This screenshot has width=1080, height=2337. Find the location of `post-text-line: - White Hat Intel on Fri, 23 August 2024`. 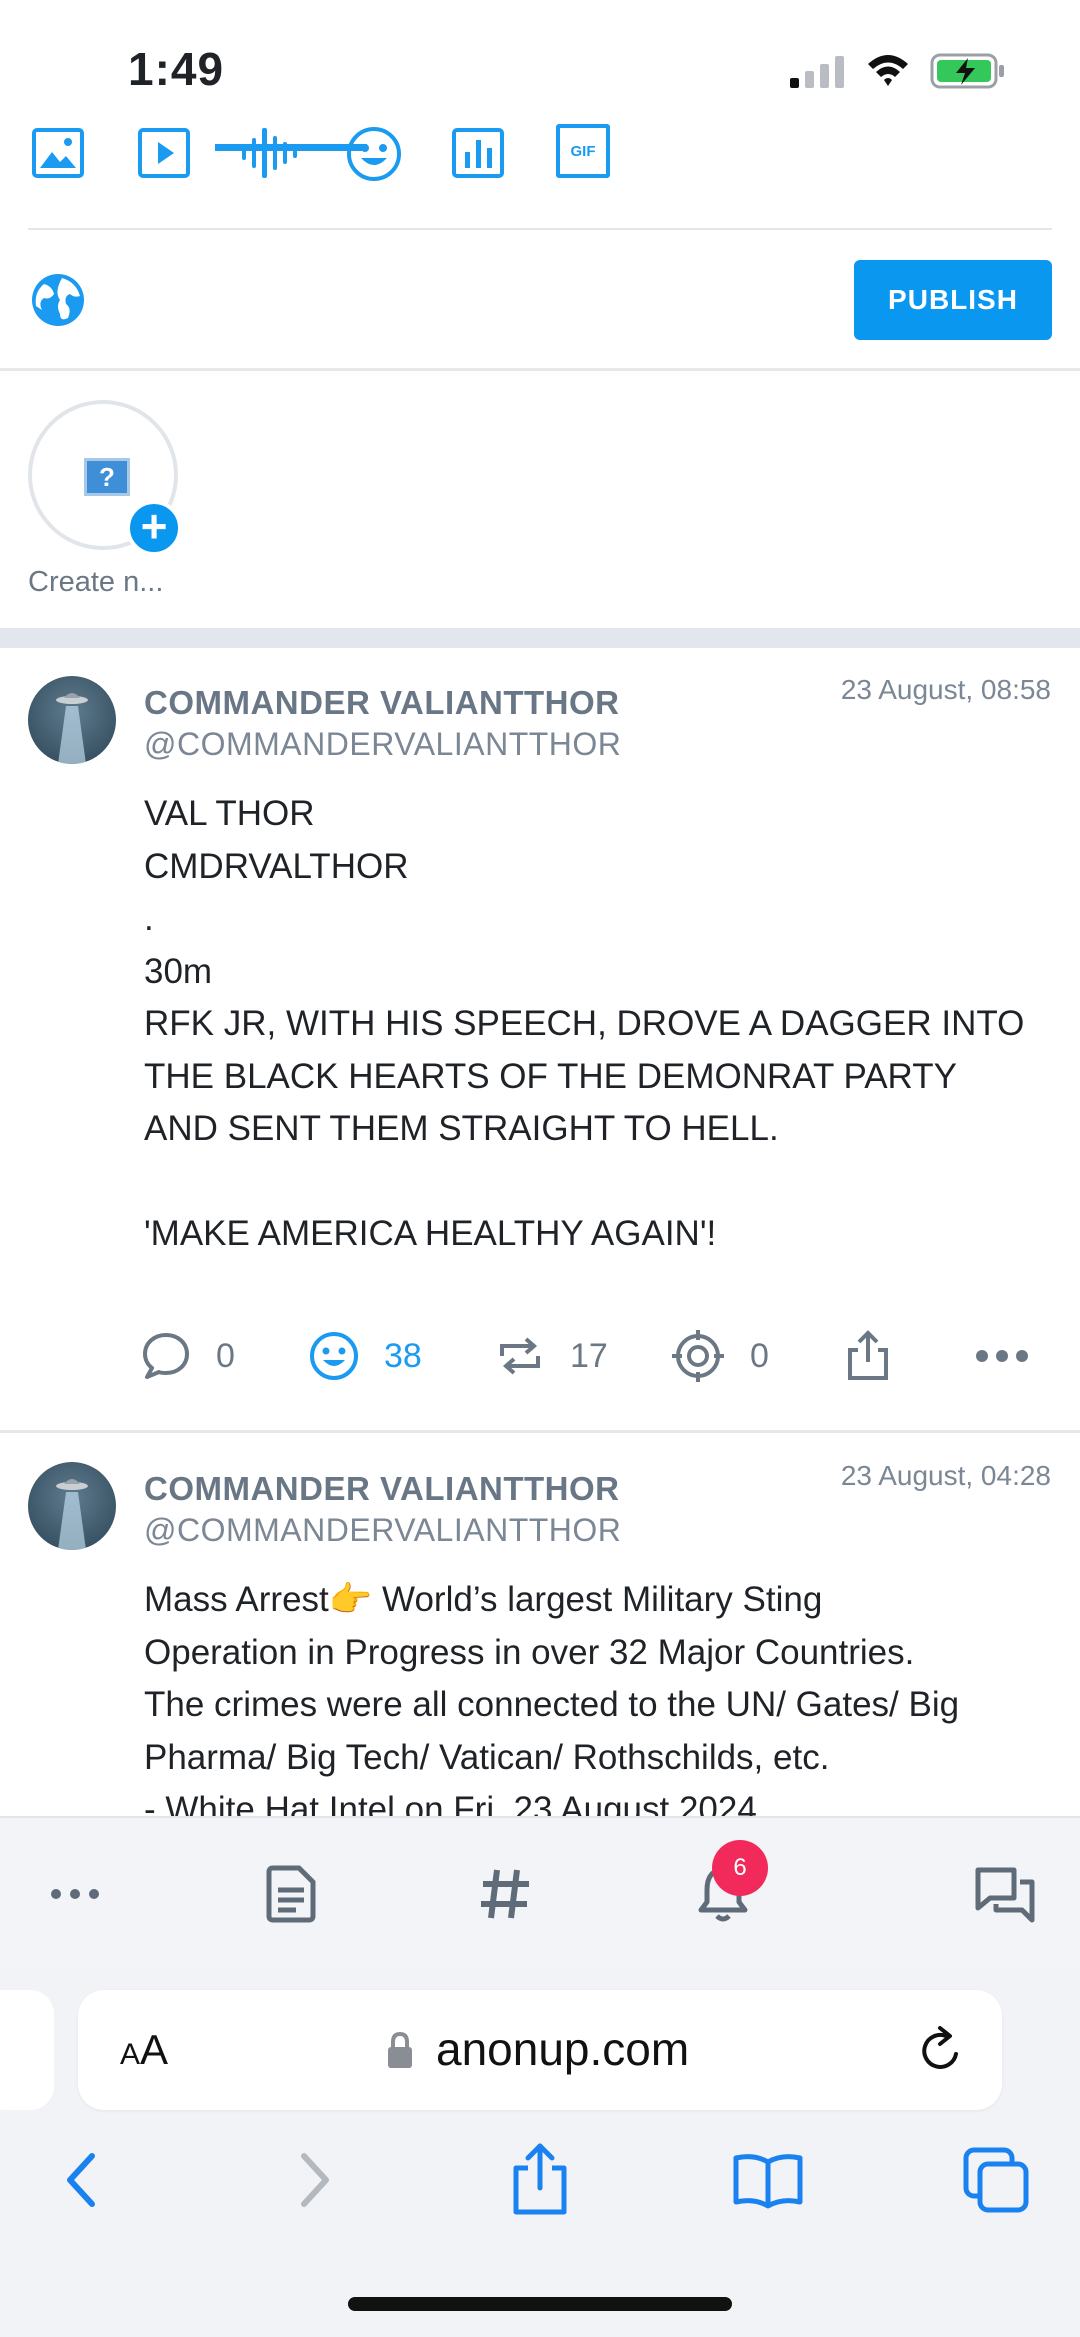

post-text-line: - White Hat Intel on Fri, 23 August 2024 is located at coordinates (450, 1803).